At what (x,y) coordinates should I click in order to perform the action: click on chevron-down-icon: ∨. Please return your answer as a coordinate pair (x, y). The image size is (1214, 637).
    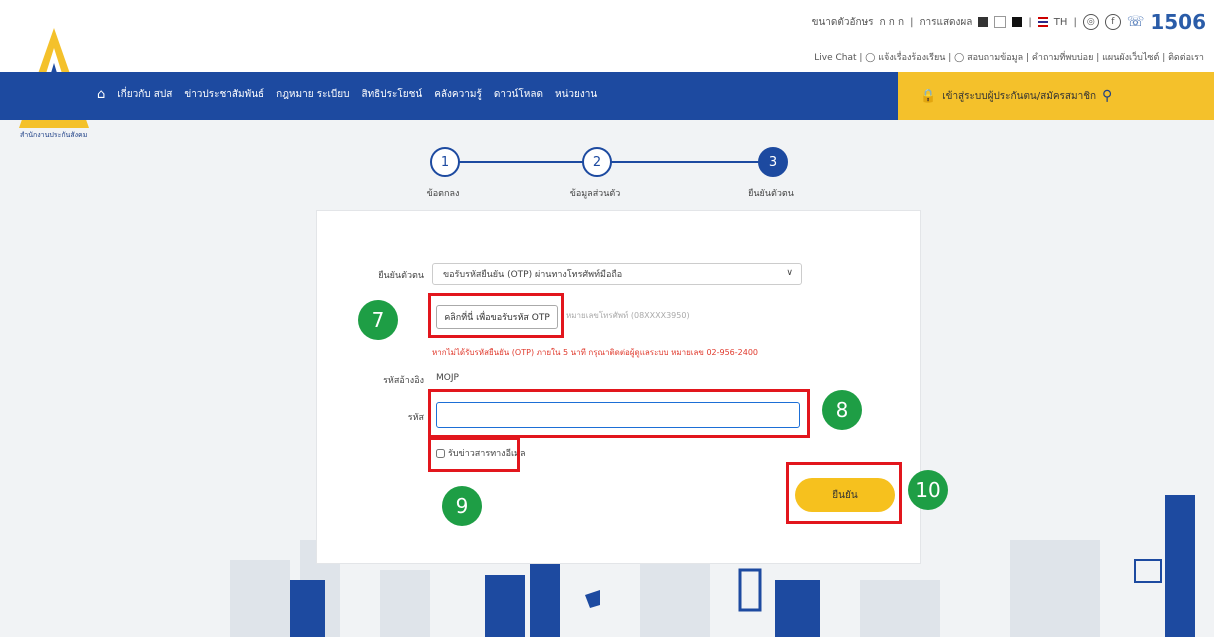
    Looking at the image, I should click on (789, 273).